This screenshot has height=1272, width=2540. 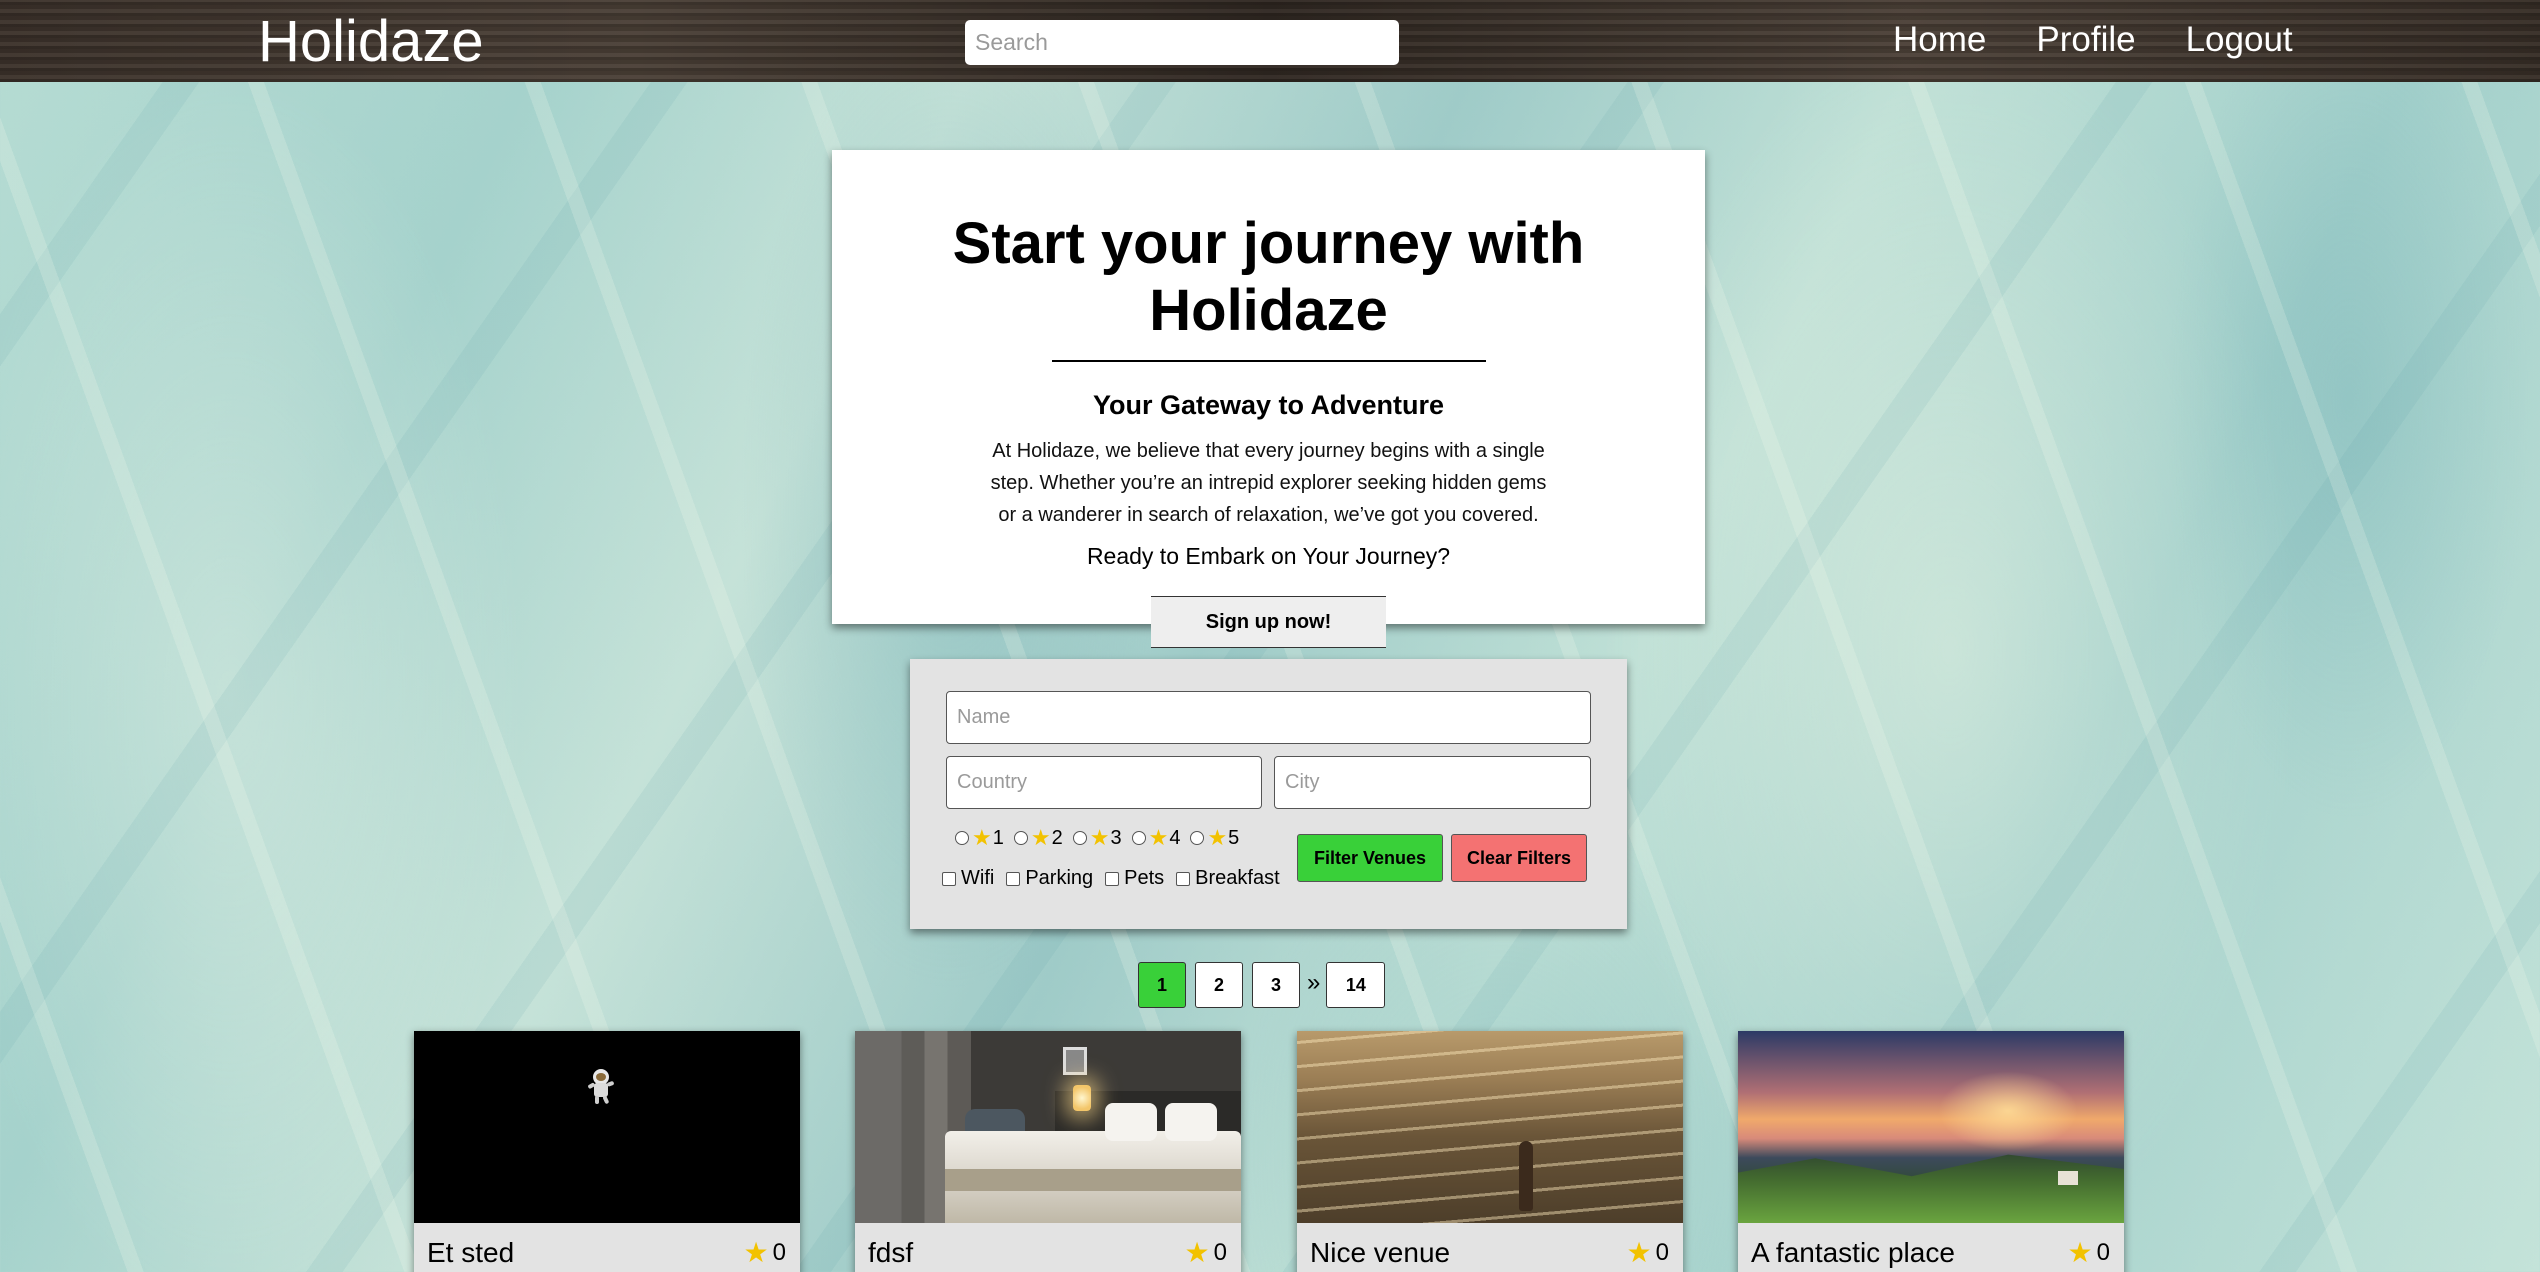 What do you see at coordinates (1519, 858) in the screenshot?
I see `clear-filters-button: Clear Filters` at bounding box center [1519, 858].